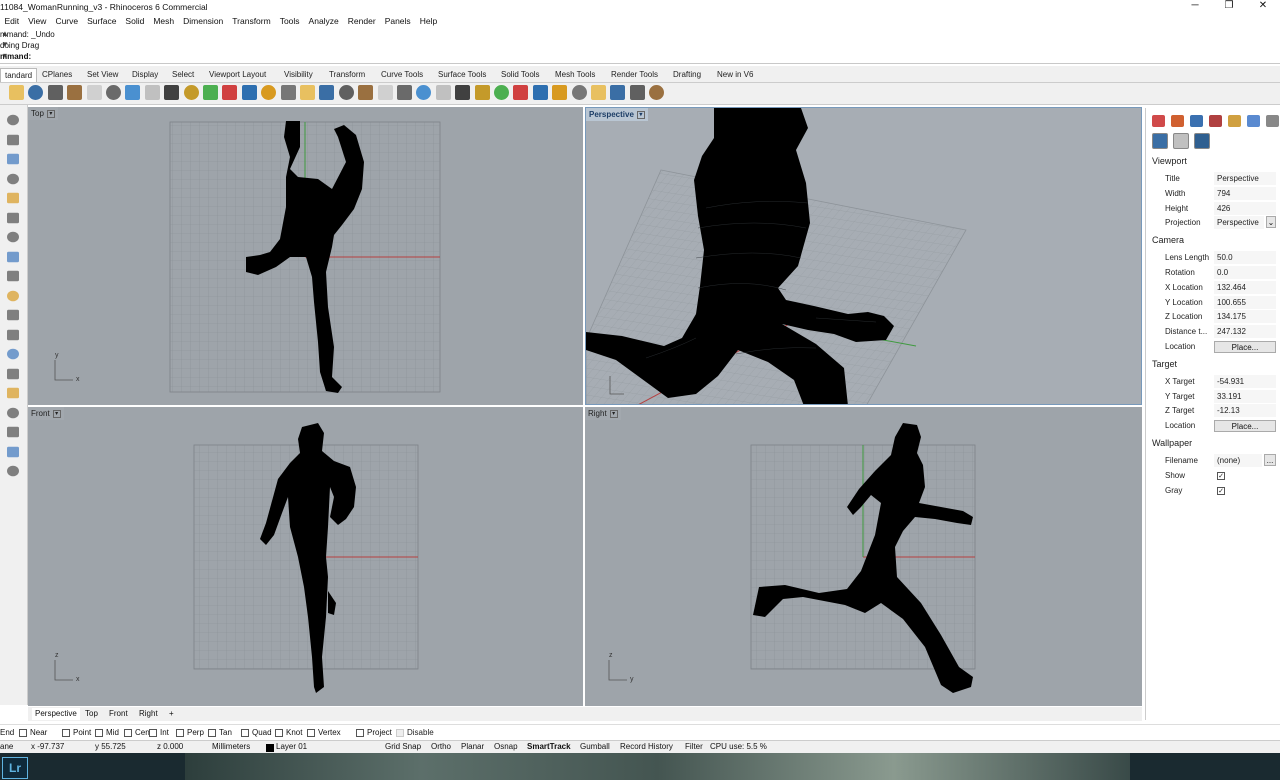 The image size is (1280, 780). I want to click on frame-icon, so click(1181, 141).